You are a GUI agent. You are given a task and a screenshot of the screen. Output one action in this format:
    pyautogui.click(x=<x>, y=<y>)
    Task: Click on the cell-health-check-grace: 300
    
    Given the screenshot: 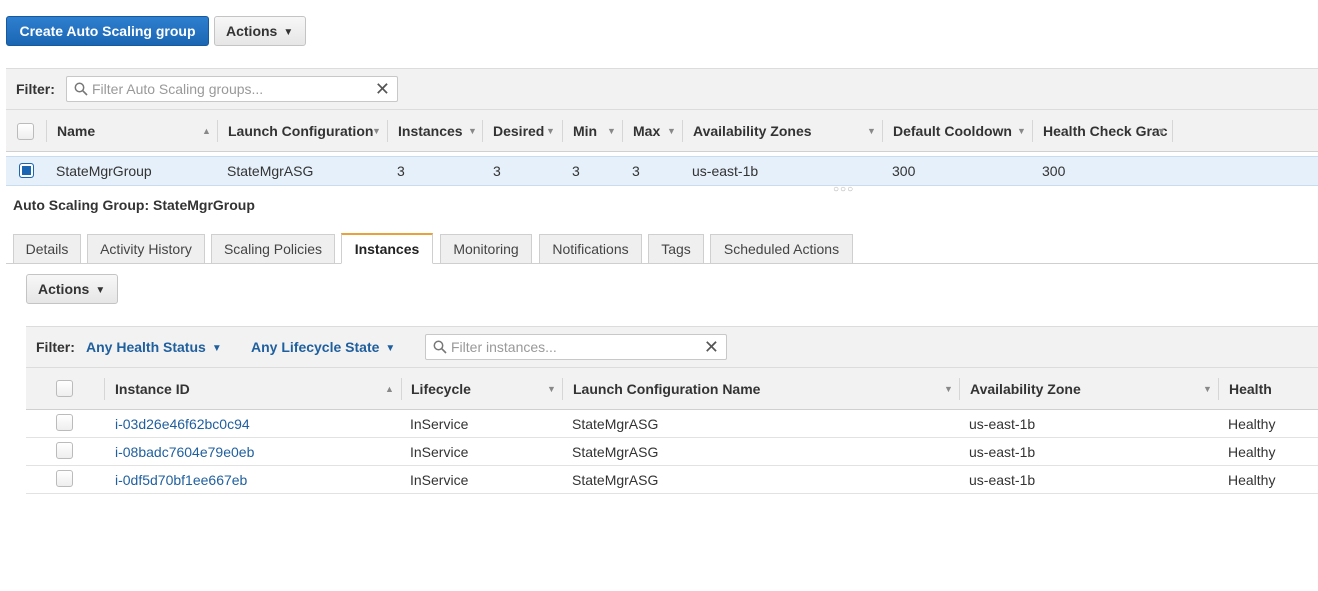 What is the action you would take?
    pyautogui.click(x=1054, y=171)
    